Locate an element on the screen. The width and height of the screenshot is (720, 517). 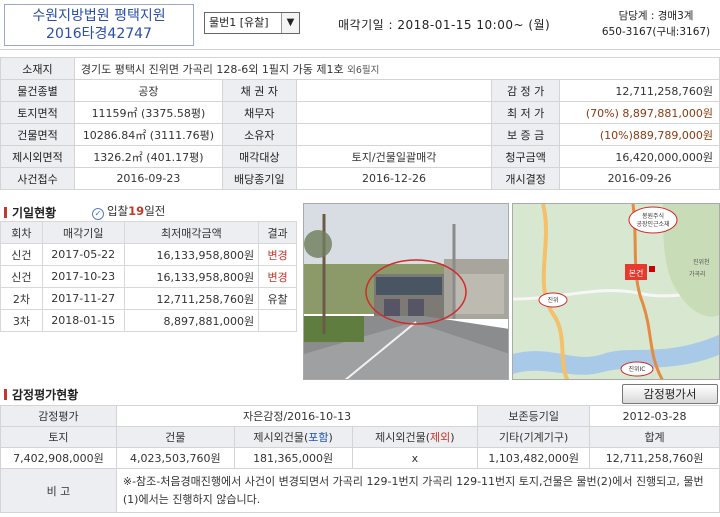
map-label-side2: 가곡리 is located at coordinates (697, 274).